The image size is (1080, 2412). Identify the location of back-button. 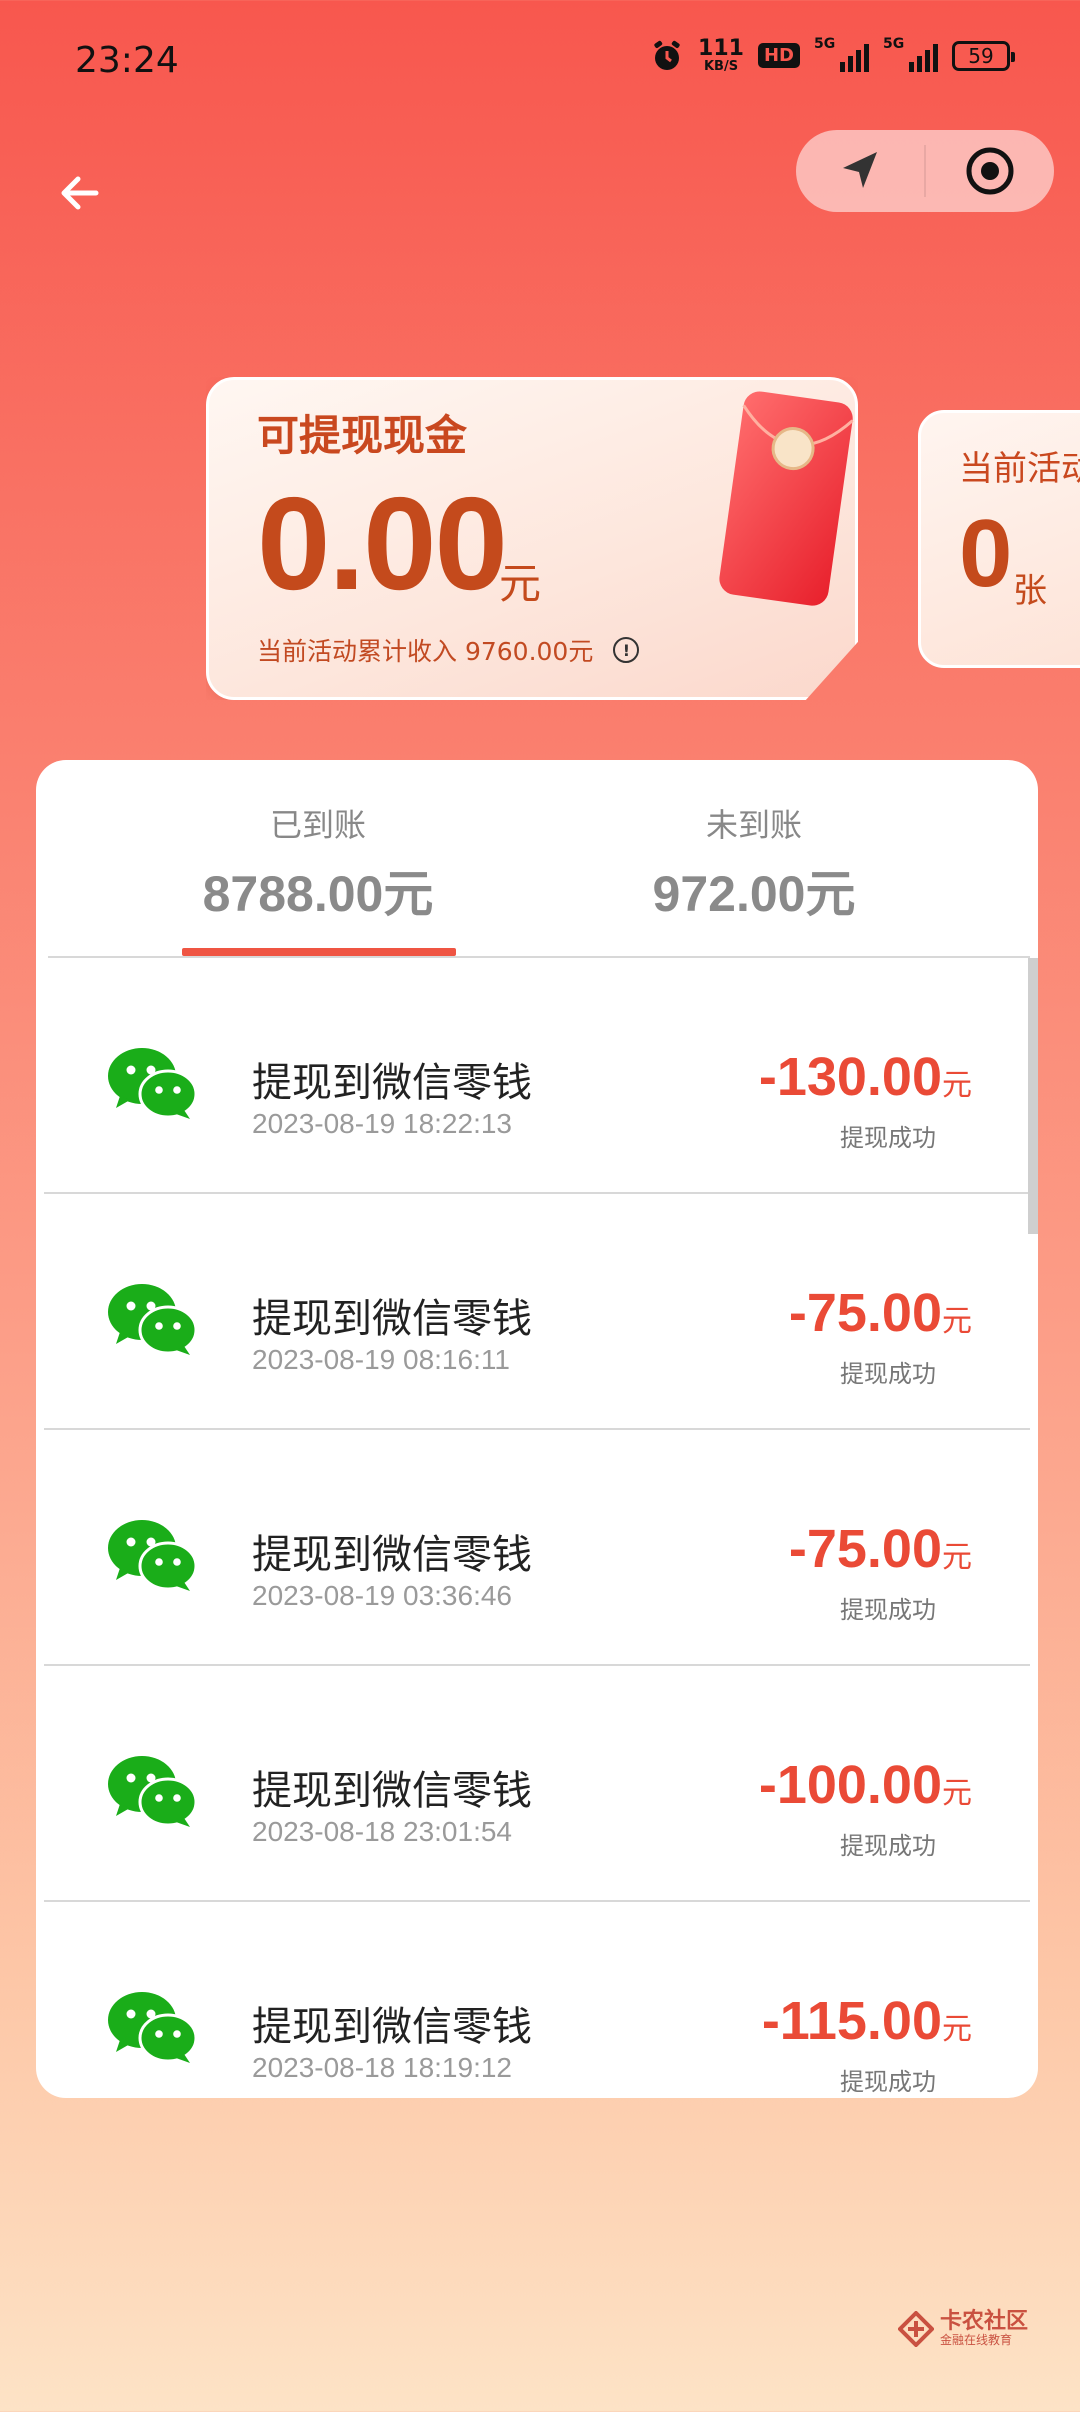
(80, 193).